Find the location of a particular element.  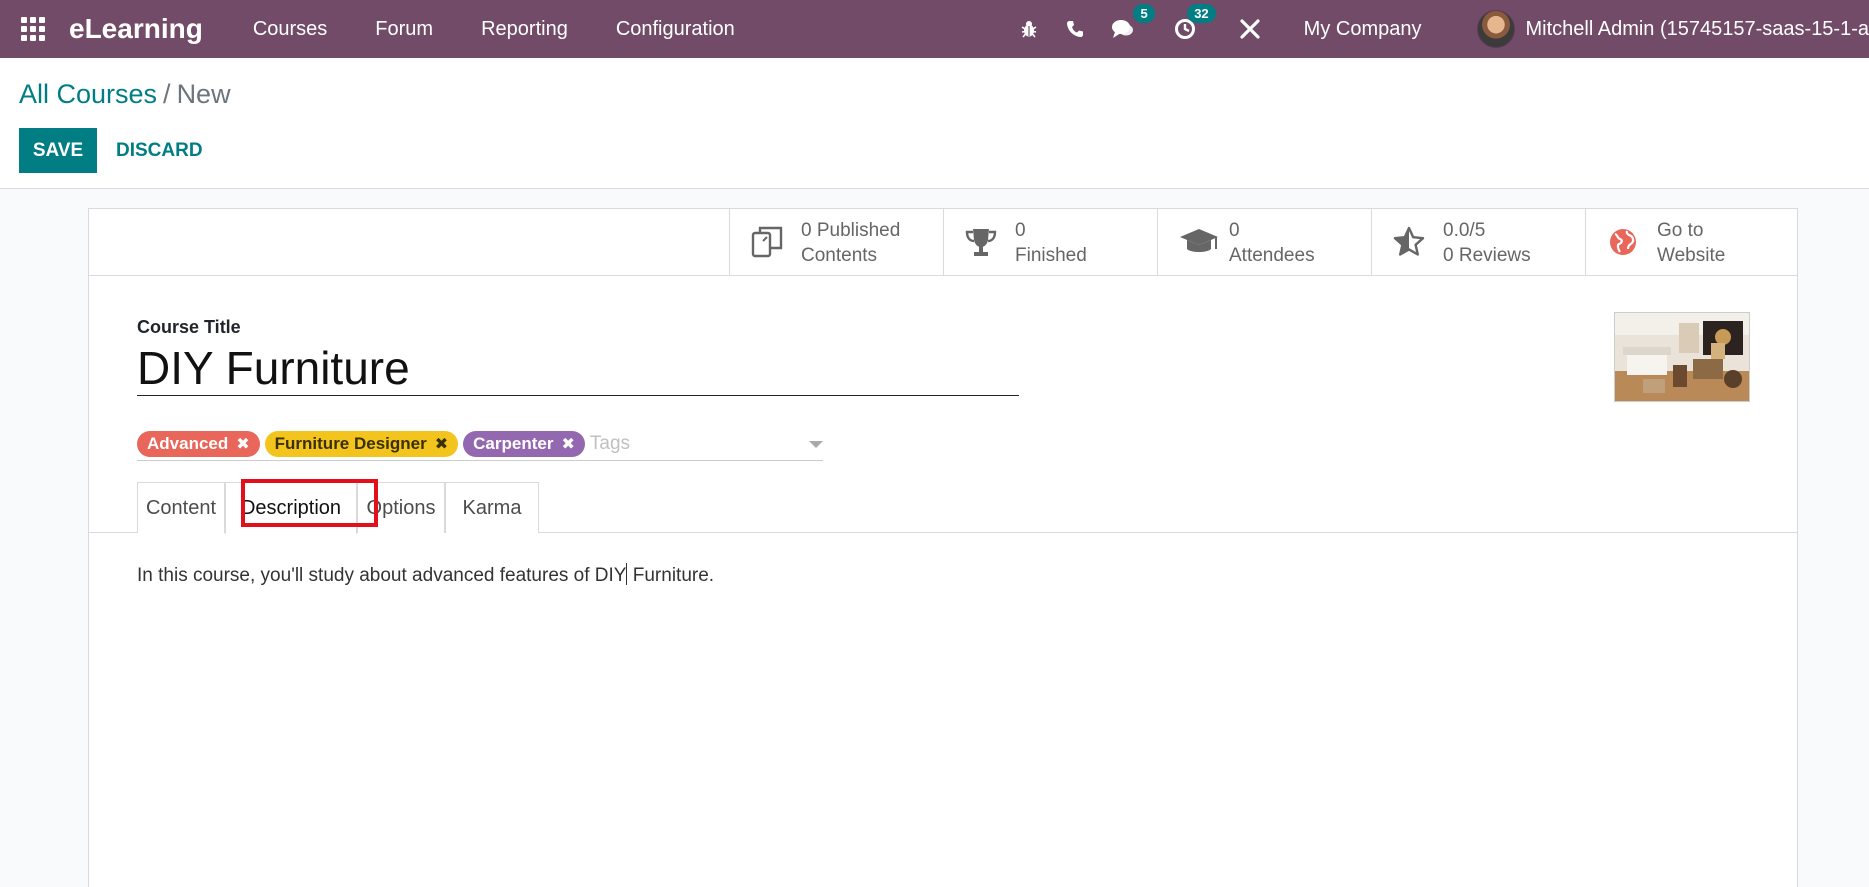

description-text-end: Furniture. is located at coordinates (671, 575).